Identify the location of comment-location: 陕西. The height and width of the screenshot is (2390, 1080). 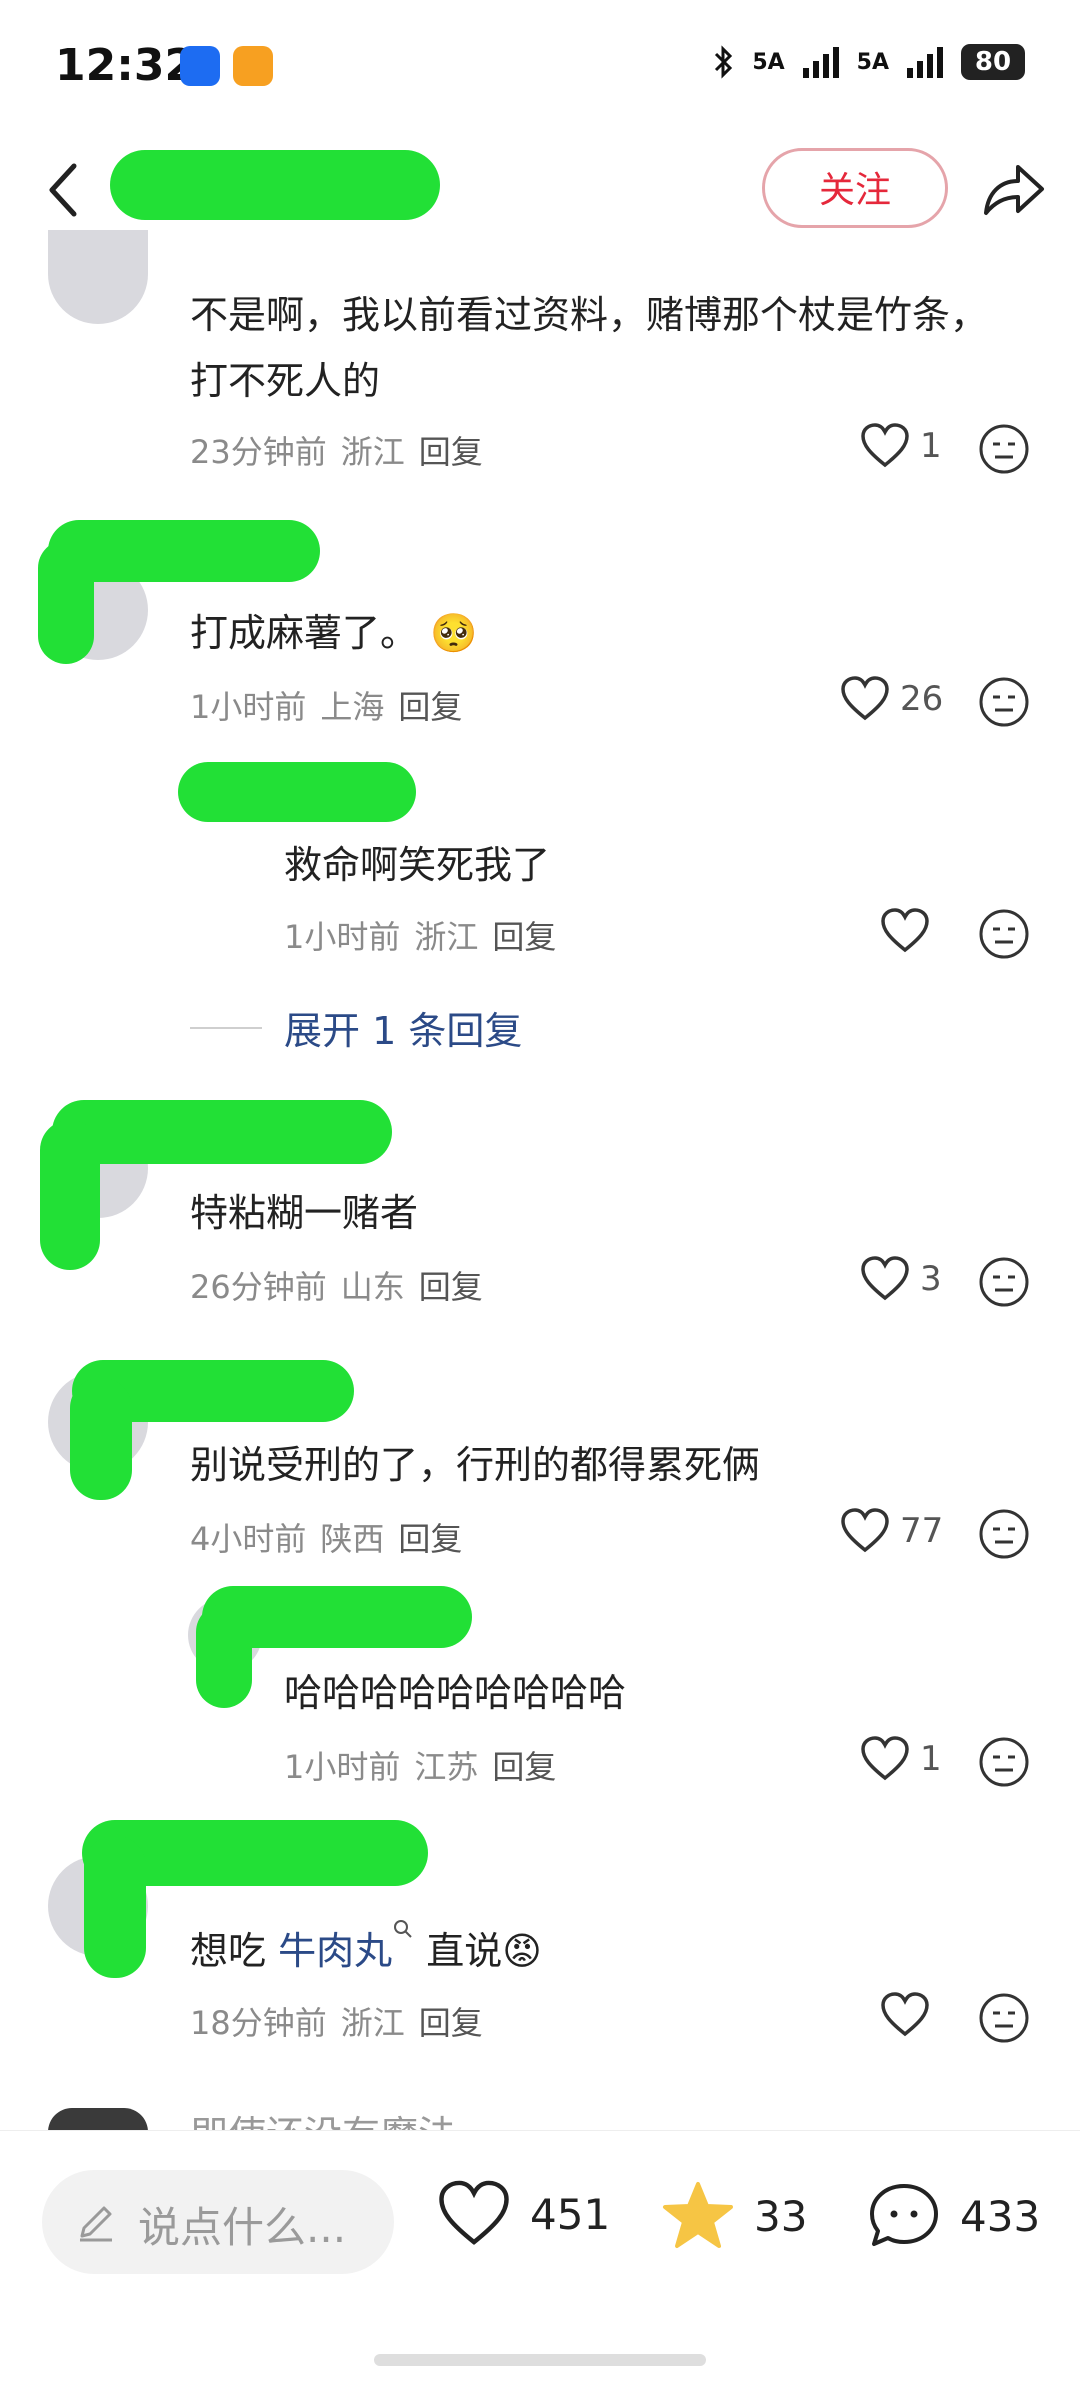
(352, 1539).